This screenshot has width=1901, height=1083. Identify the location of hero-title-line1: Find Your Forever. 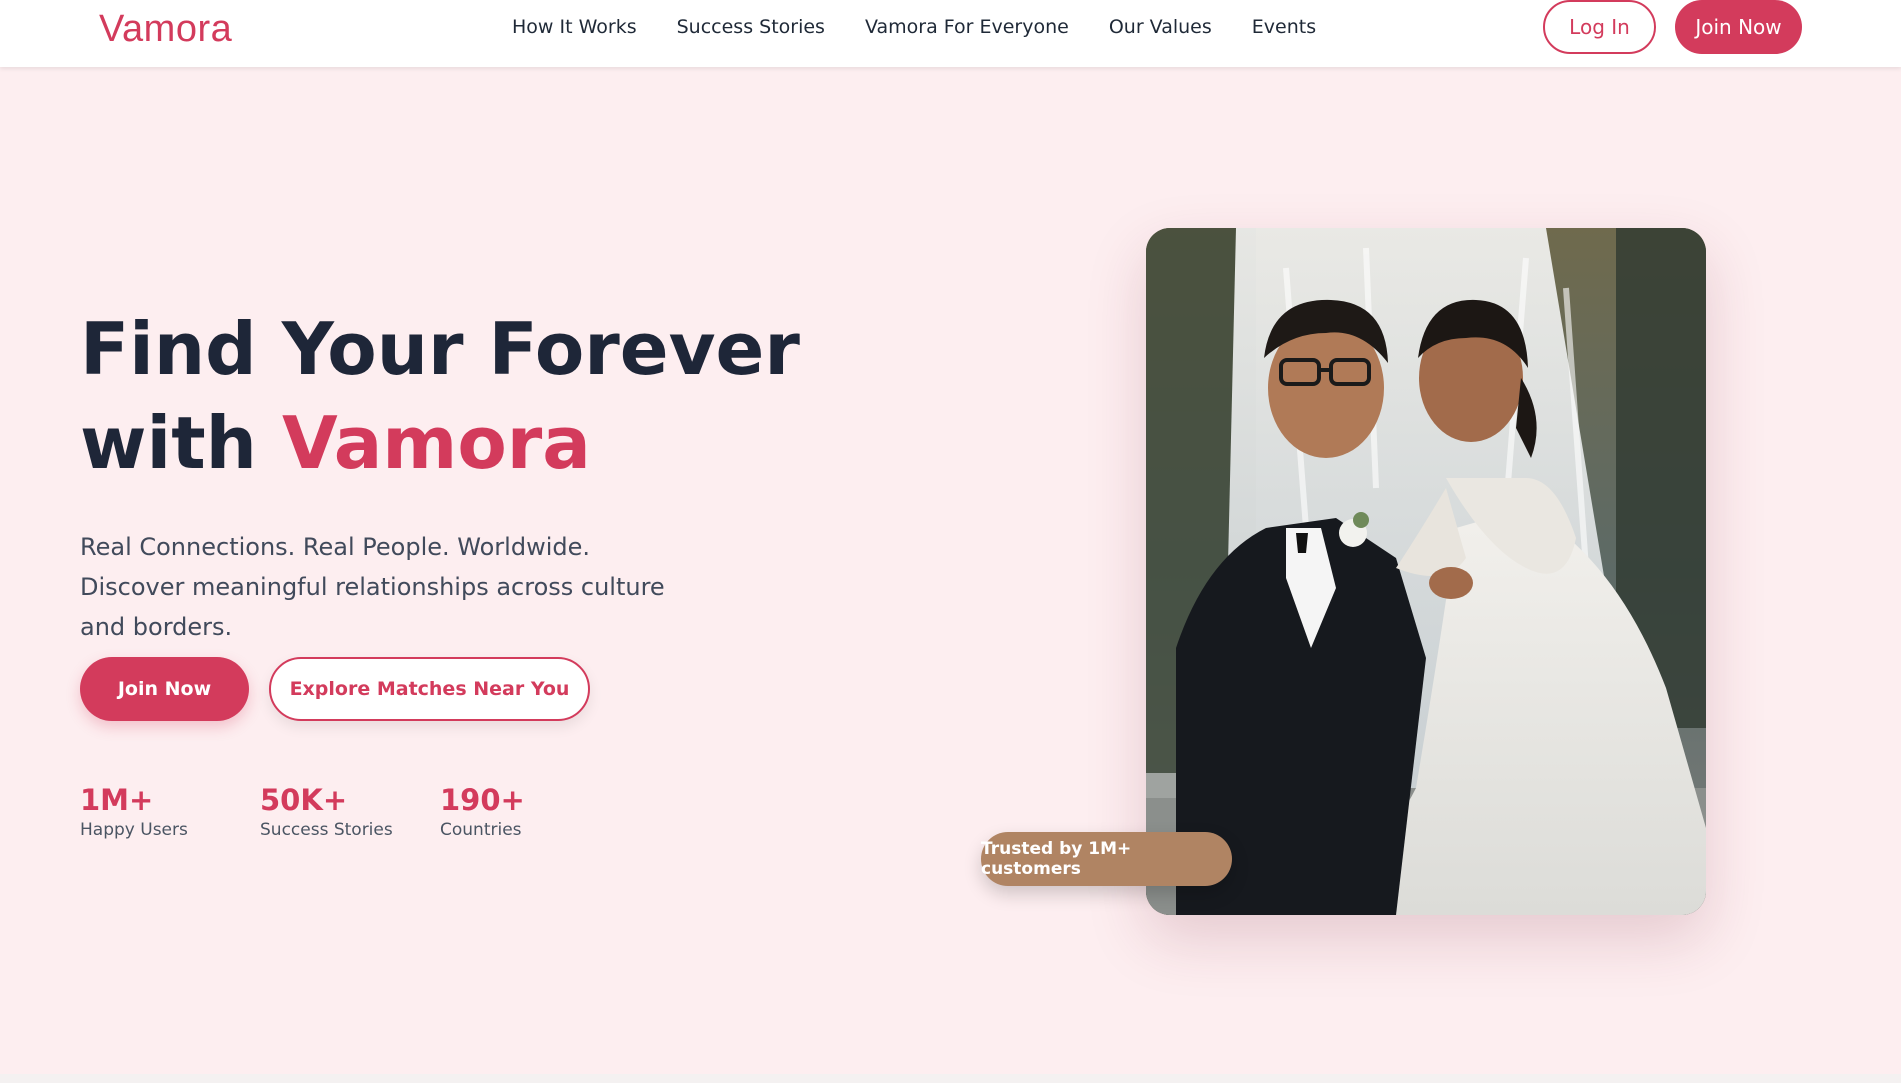
(440, 349).